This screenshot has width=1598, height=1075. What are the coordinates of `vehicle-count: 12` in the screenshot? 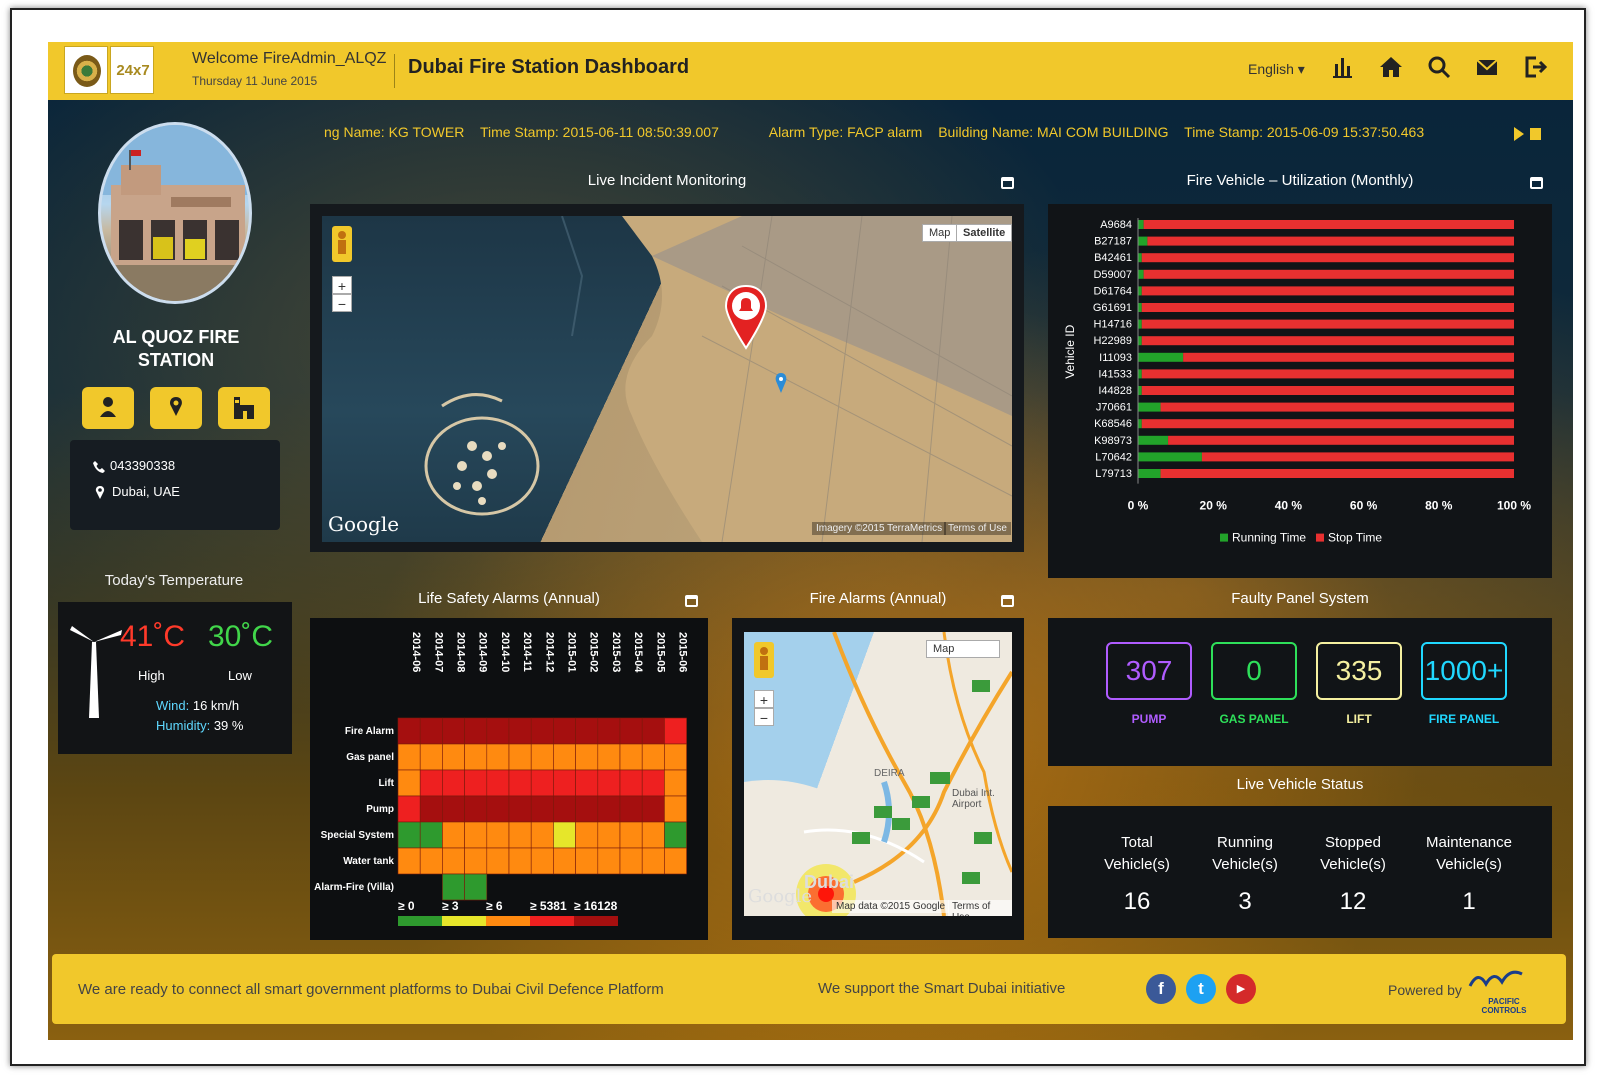 It's located at (1353, 901).